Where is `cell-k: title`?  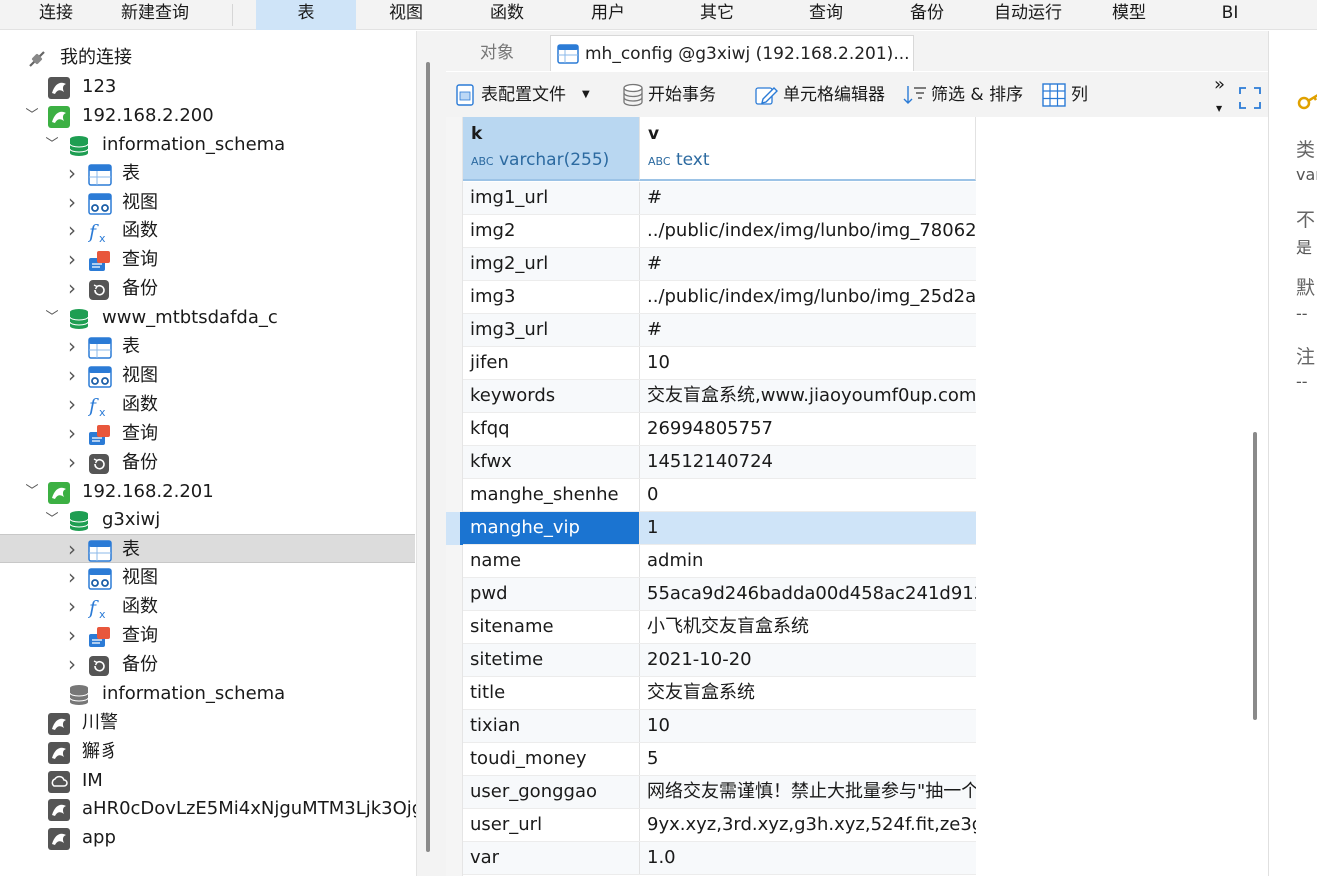 cell-k: title is located at coordinates (551, 693).